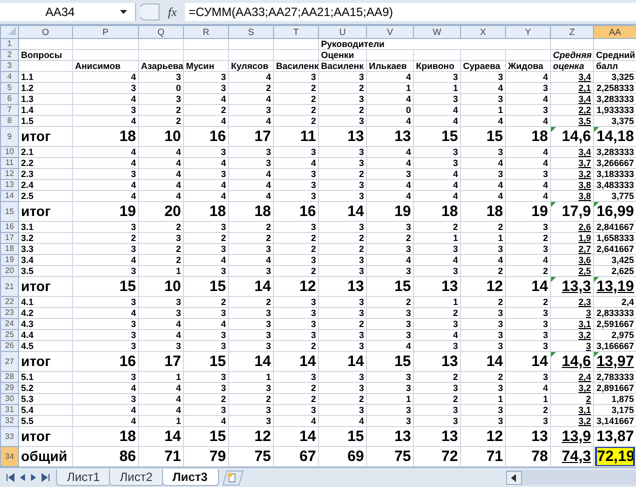 This screenshot has width=636, height=487. What do you see at coordinates (9, 174) in the screenshot?
I see `row-number: 12` at bounding box center [9, 174].